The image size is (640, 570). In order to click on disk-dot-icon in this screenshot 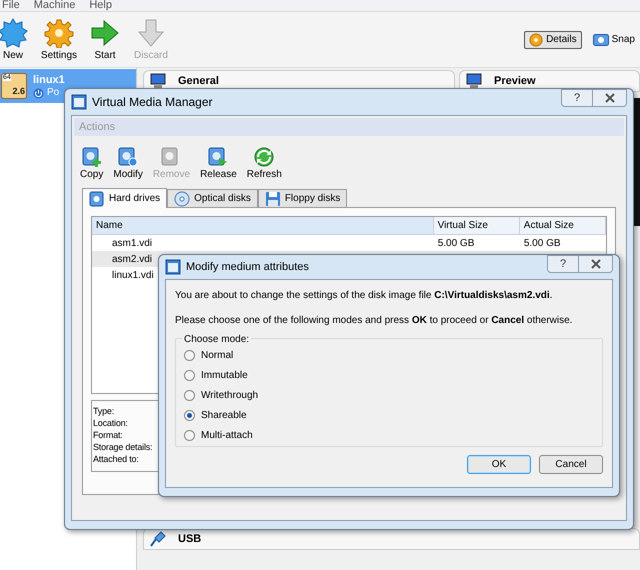, I will do `click(128, 157)`.